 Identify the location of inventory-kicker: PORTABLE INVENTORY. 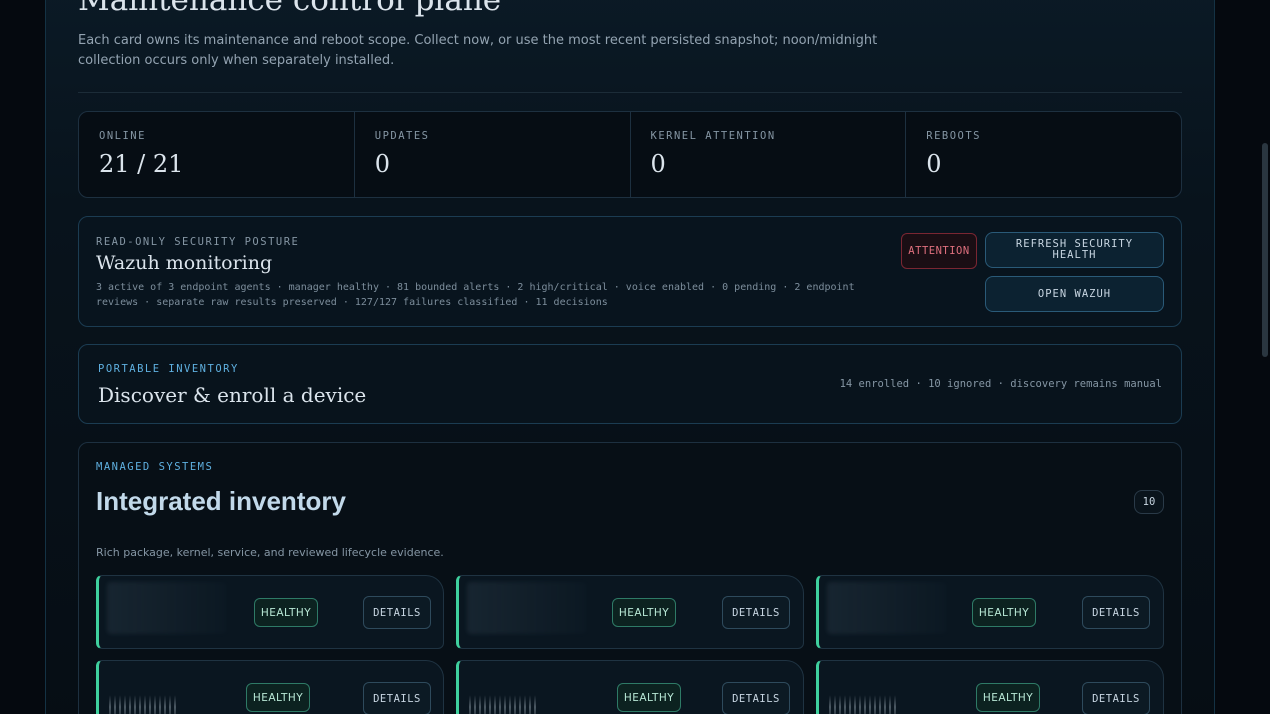
(168, 369).